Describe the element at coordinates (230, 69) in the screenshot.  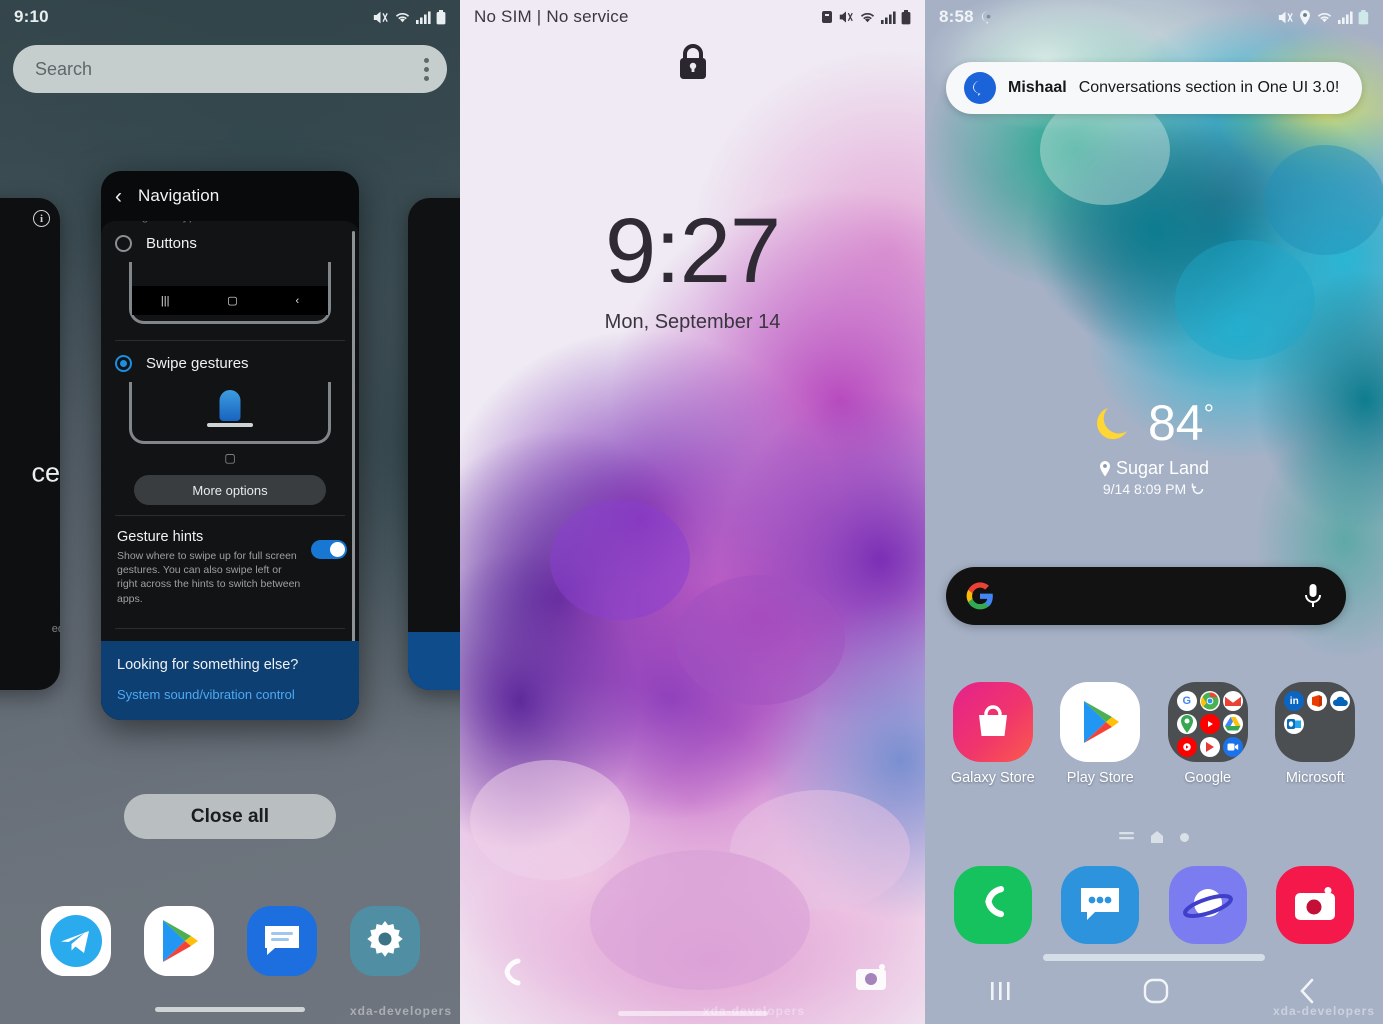
I see `search-input: Search` at that location.